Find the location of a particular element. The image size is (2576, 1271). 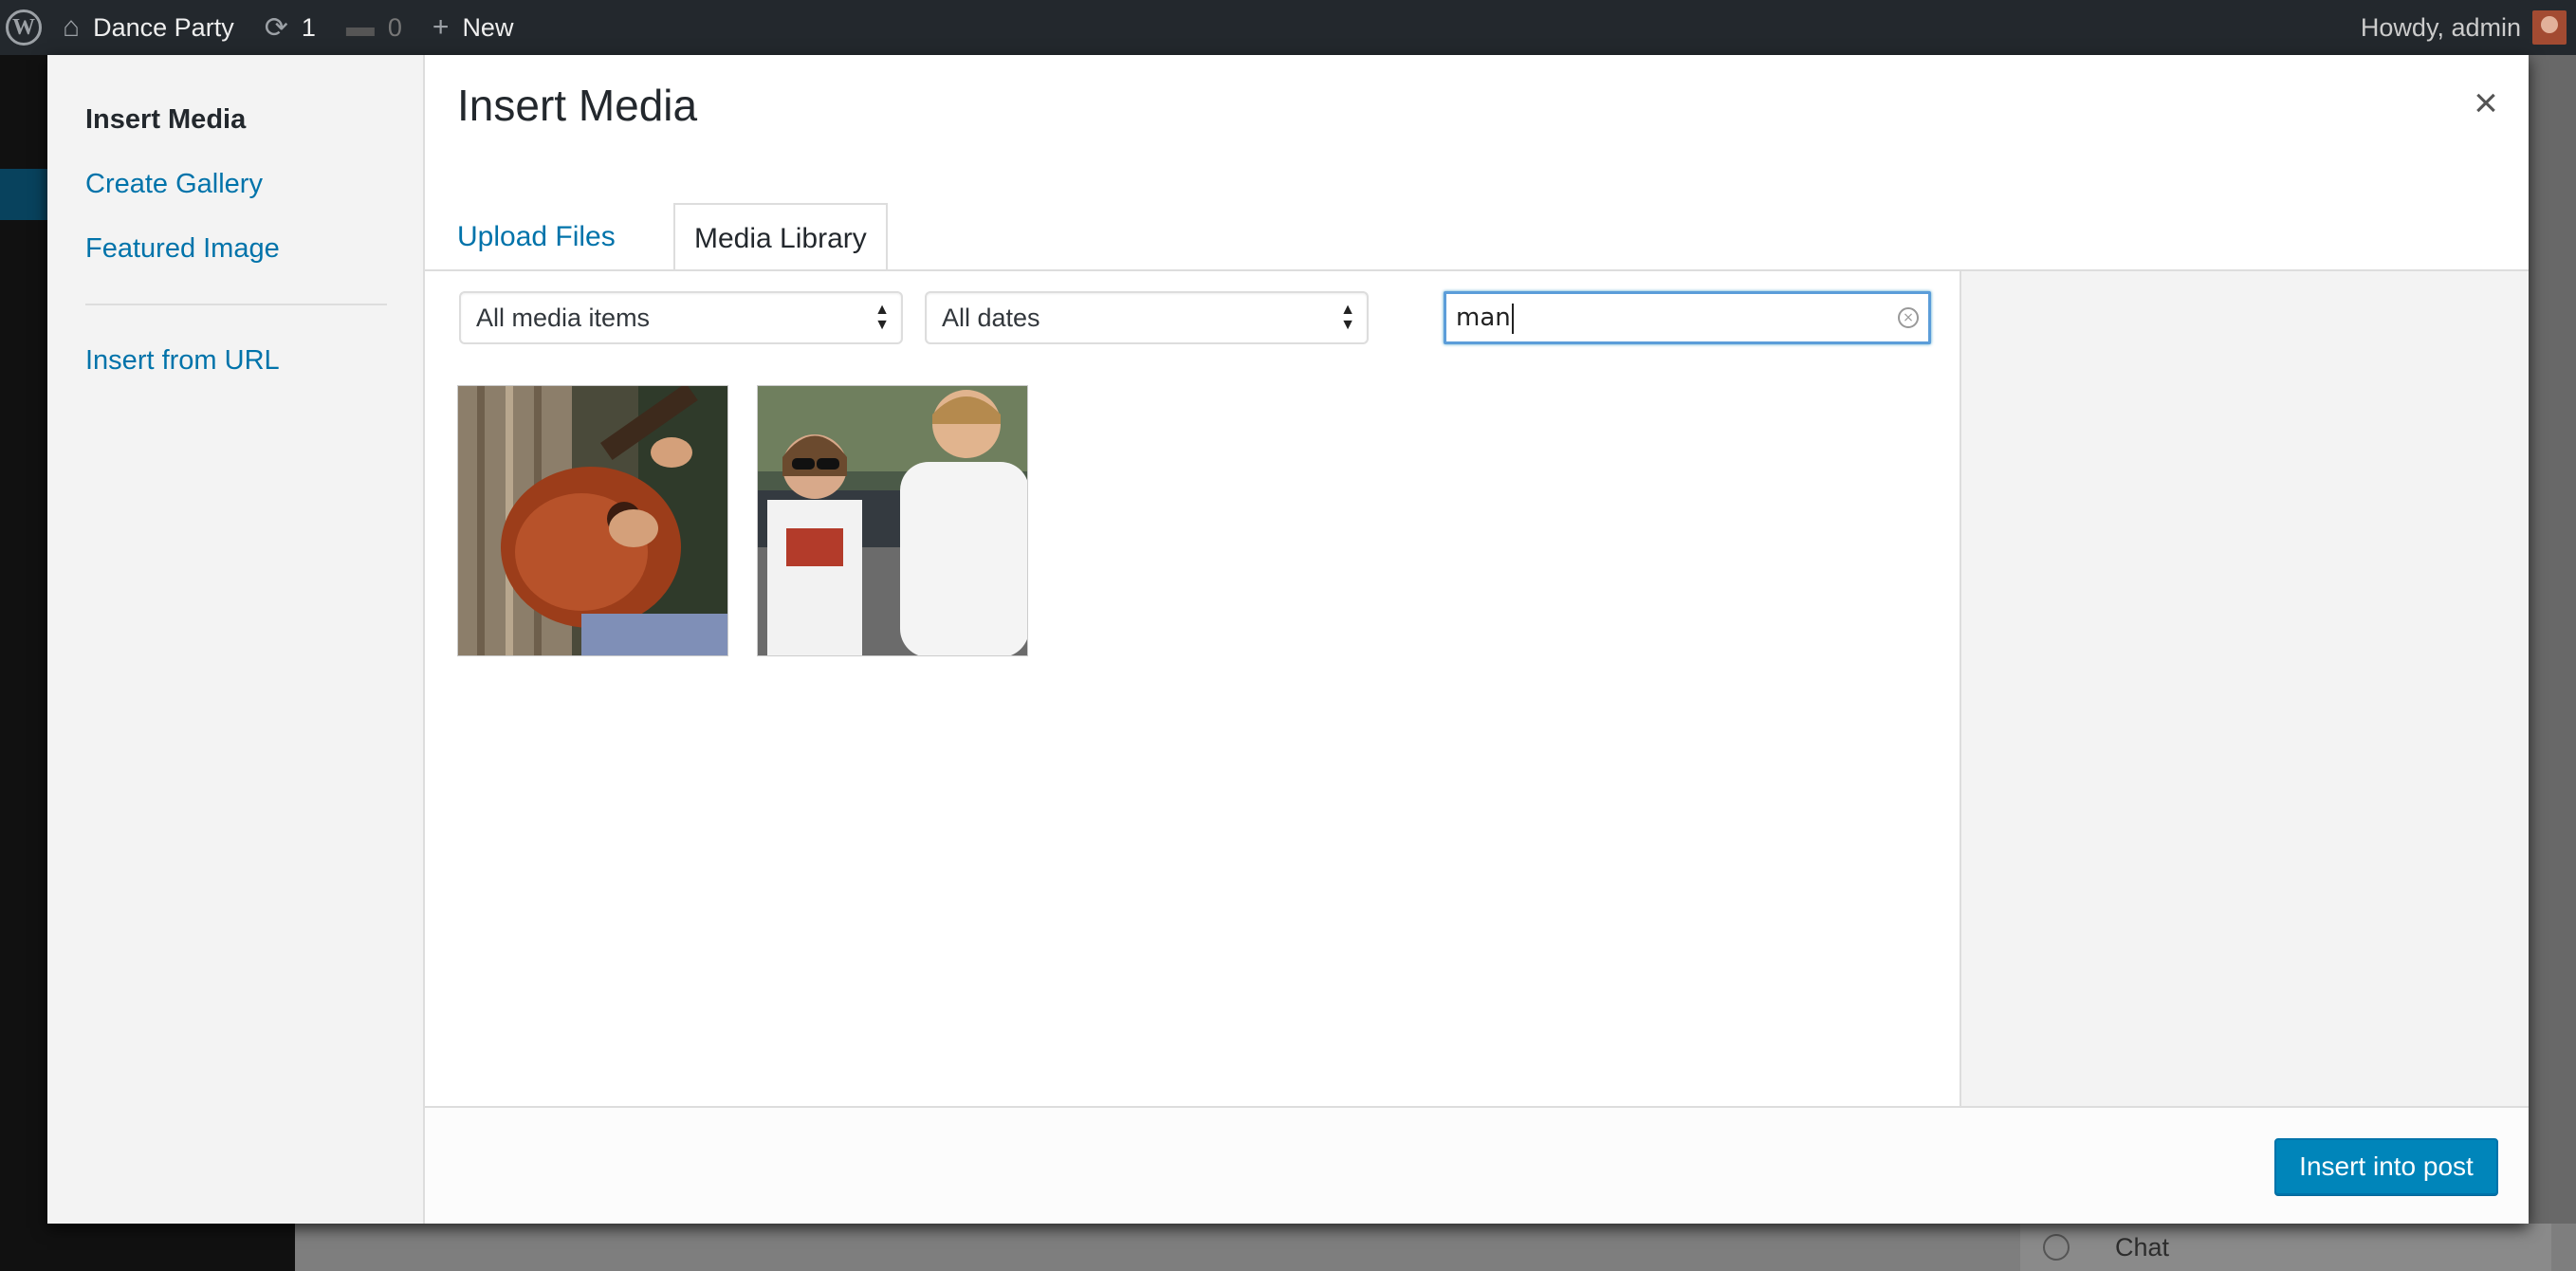

comments-link: ▬ 0 is located at coordinates (374, 27).